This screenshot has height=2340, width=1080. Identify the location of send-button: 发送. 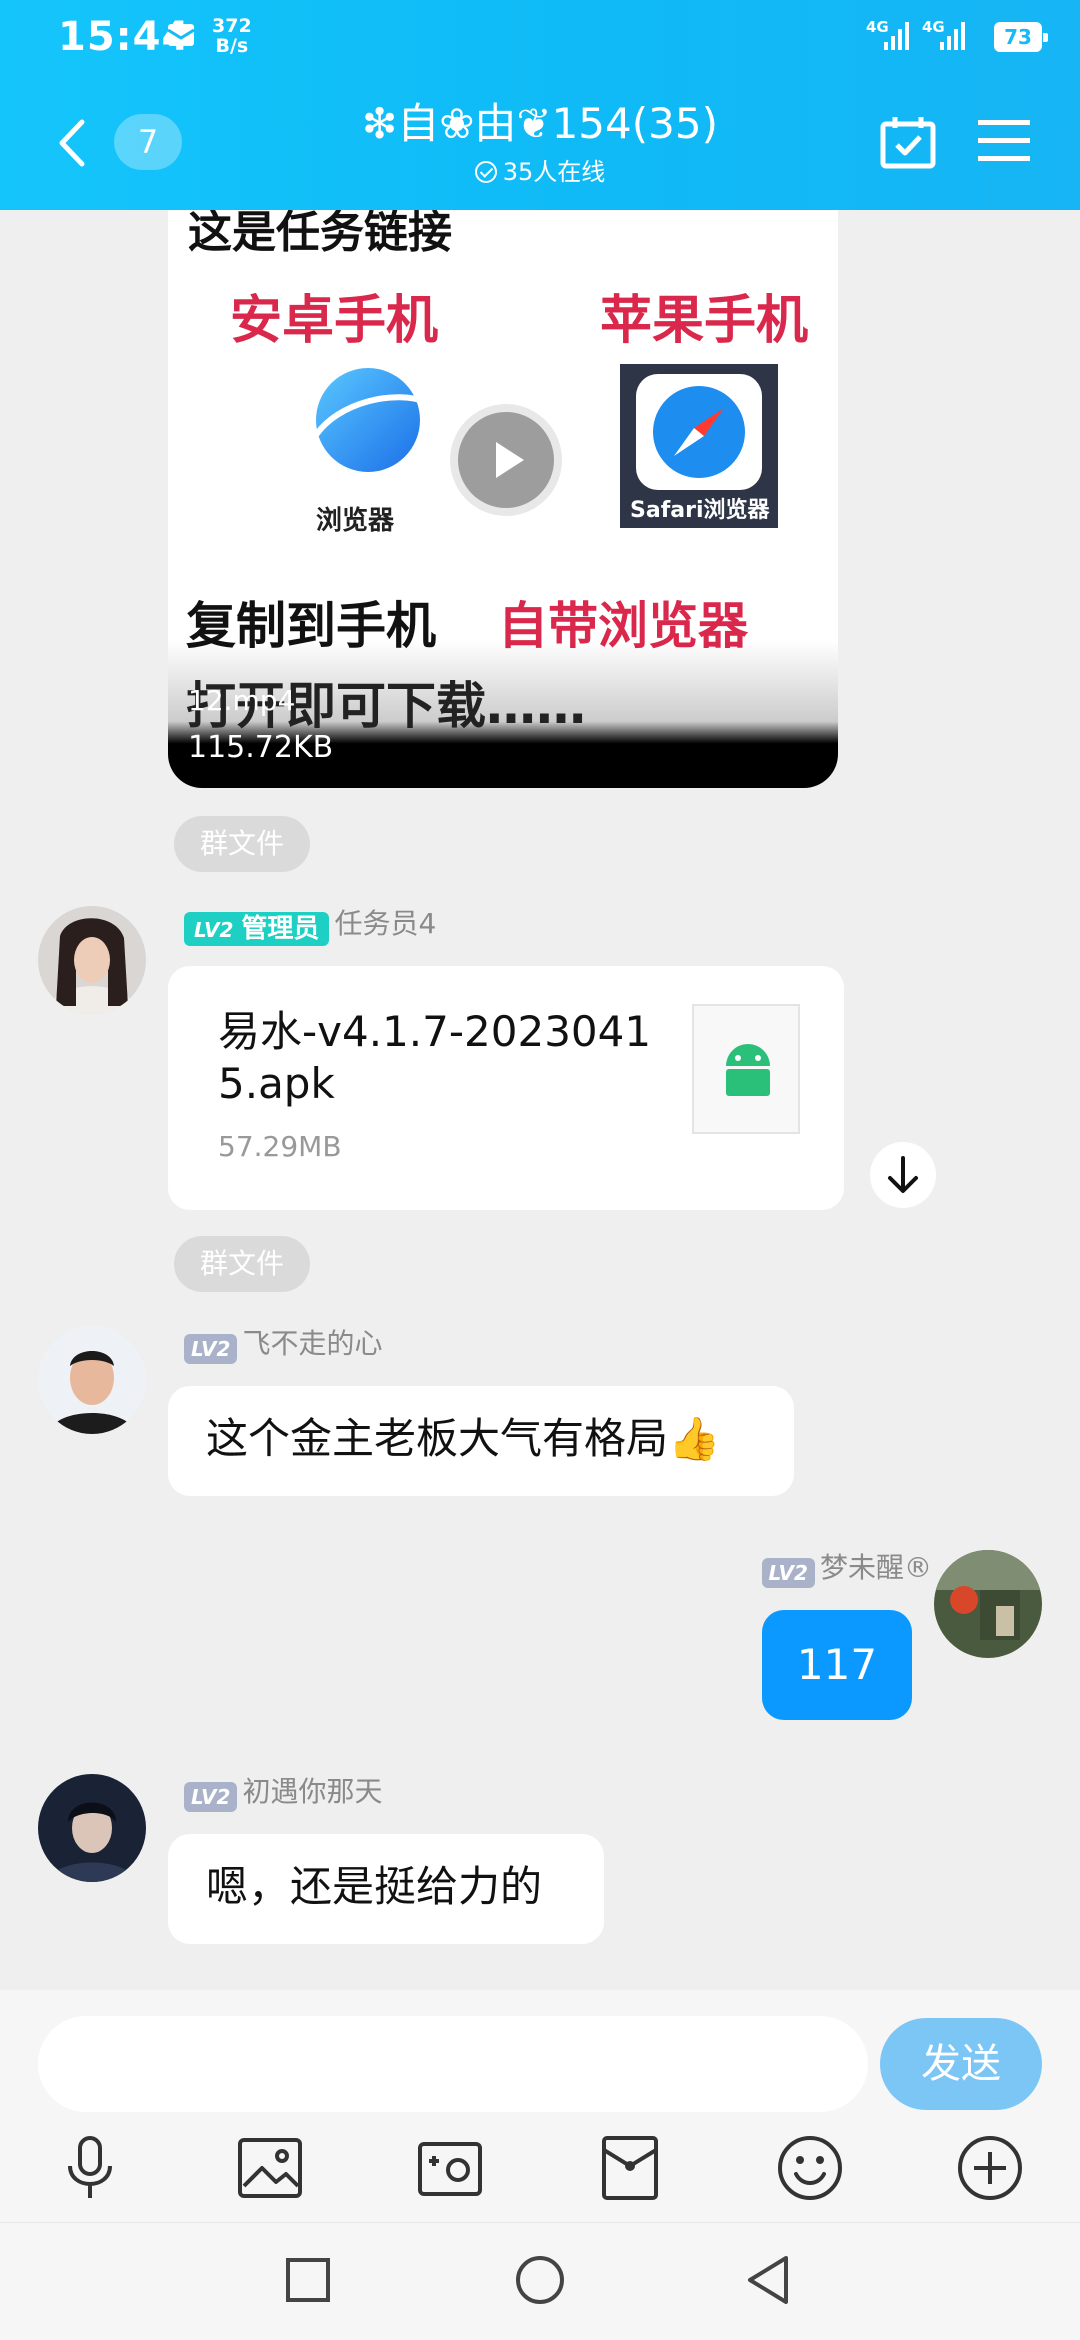
(961, 2064).